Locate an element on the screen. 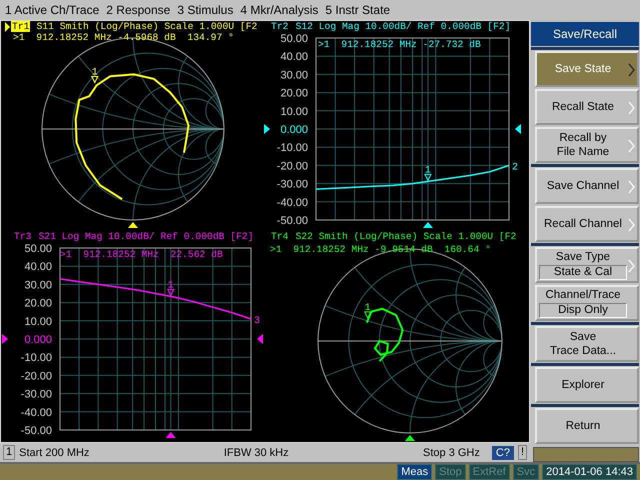  softkey-button: Recall State is located at coordinates (587, 106).